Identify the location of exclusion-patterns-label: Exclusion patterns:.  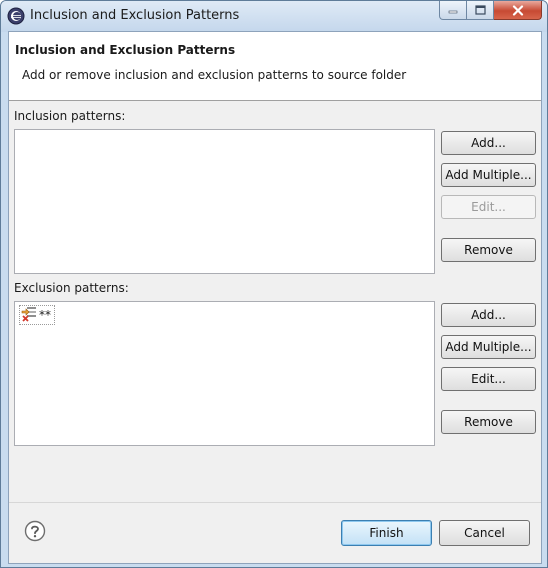
(71, 288).